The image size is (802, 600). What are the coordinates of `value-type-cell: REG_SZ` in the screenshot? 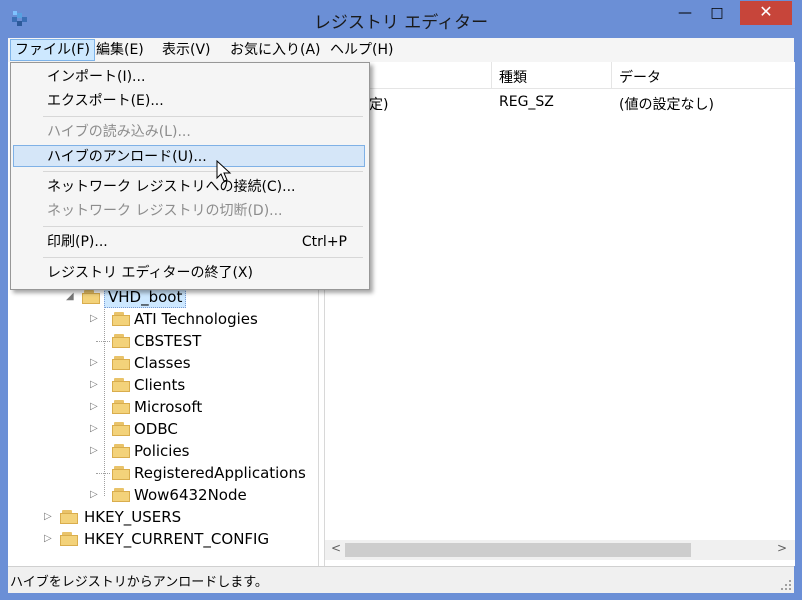 It's located at (526, 102).